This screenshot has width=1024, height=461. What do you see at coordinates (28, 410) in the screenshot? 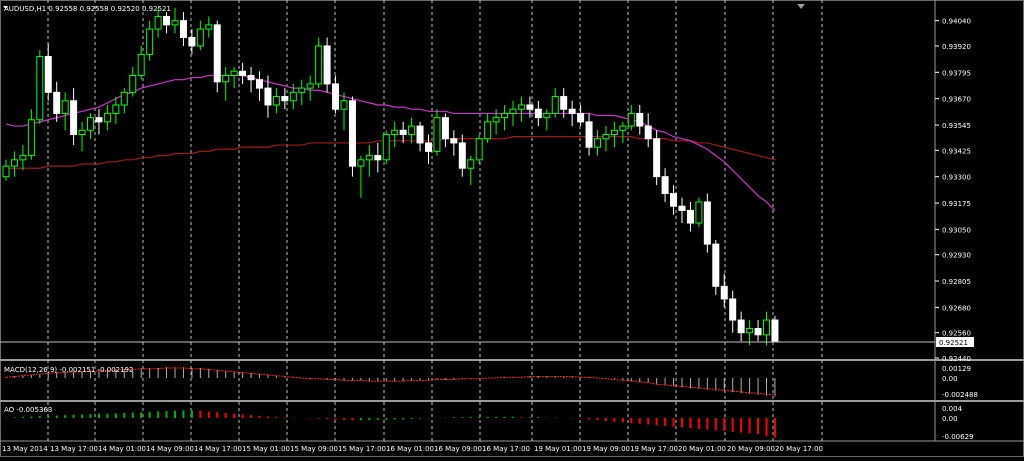
I see `ao-title: AO -0.005363` at bounding box center [28, 410].